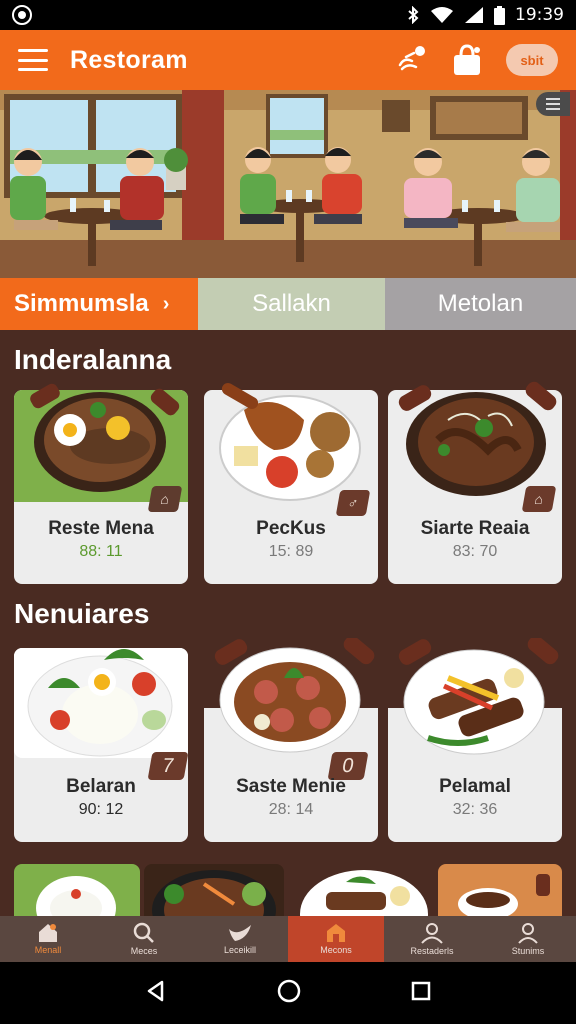 The width and height of the screenshot is (576, 1024). What do you see at coordinates (33, 60) in the screenshot?
I see `menu-icon` at bounding box center [33, 60].